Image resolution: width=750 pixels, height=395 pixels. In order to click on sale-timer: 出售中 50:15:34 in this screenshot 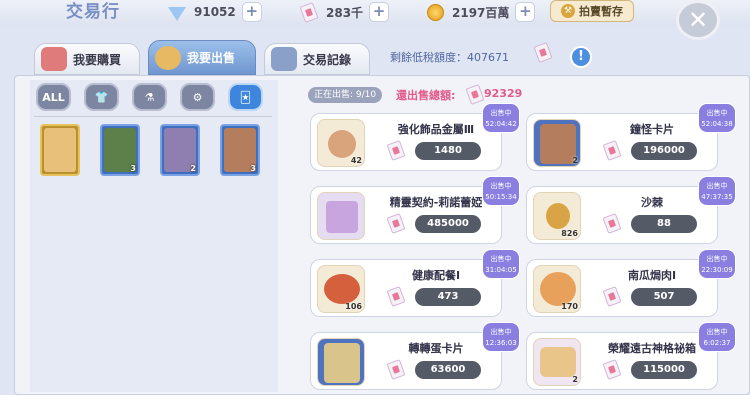, I will do `click(501, 191)`.